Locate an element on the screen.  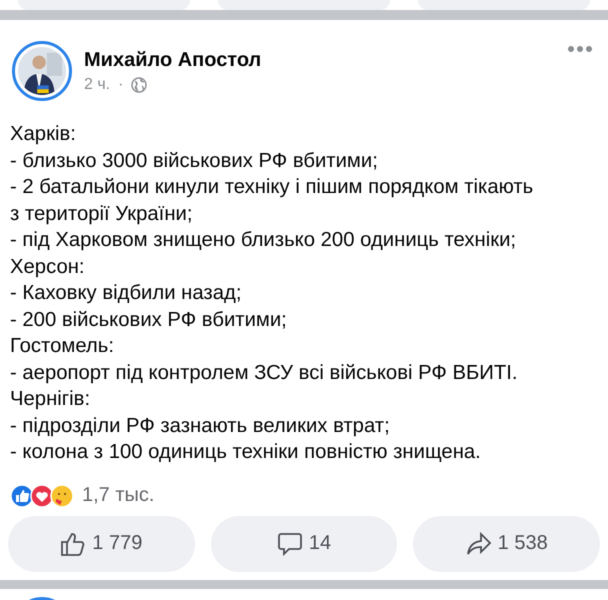
comment-button: 14 is located at coordinates (304, 544).